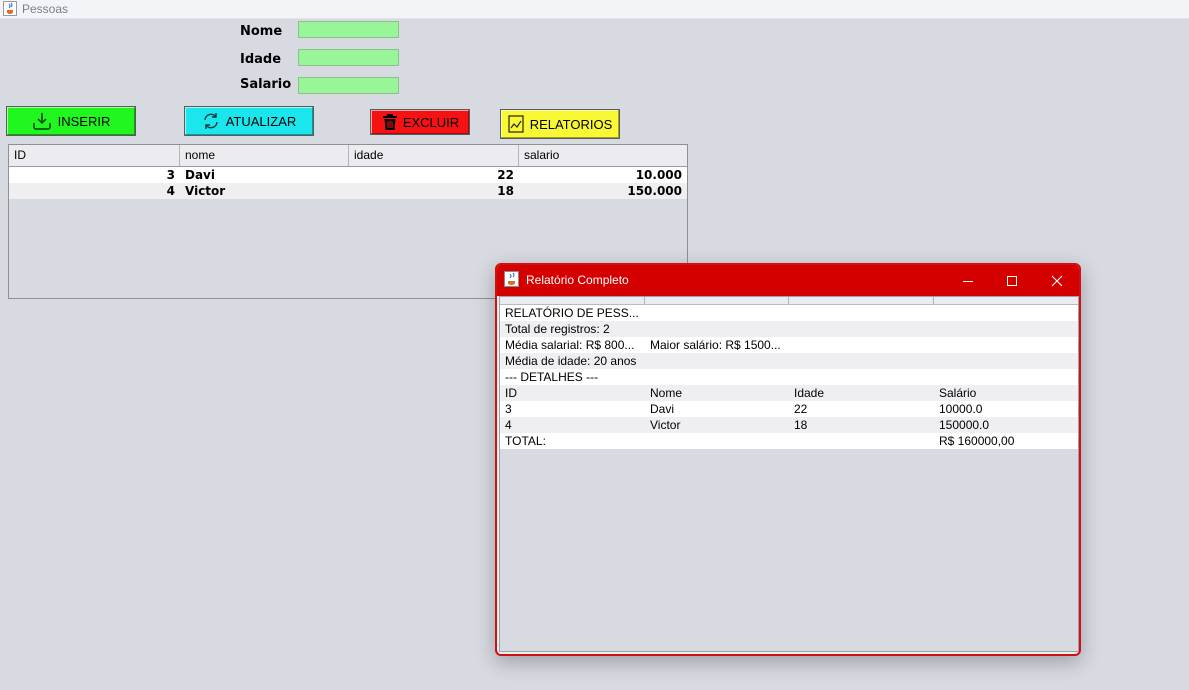  Describe the element at coordinates (577, 280) in the screenshot. I see `dialog-title: Relatório Completo` at that location.